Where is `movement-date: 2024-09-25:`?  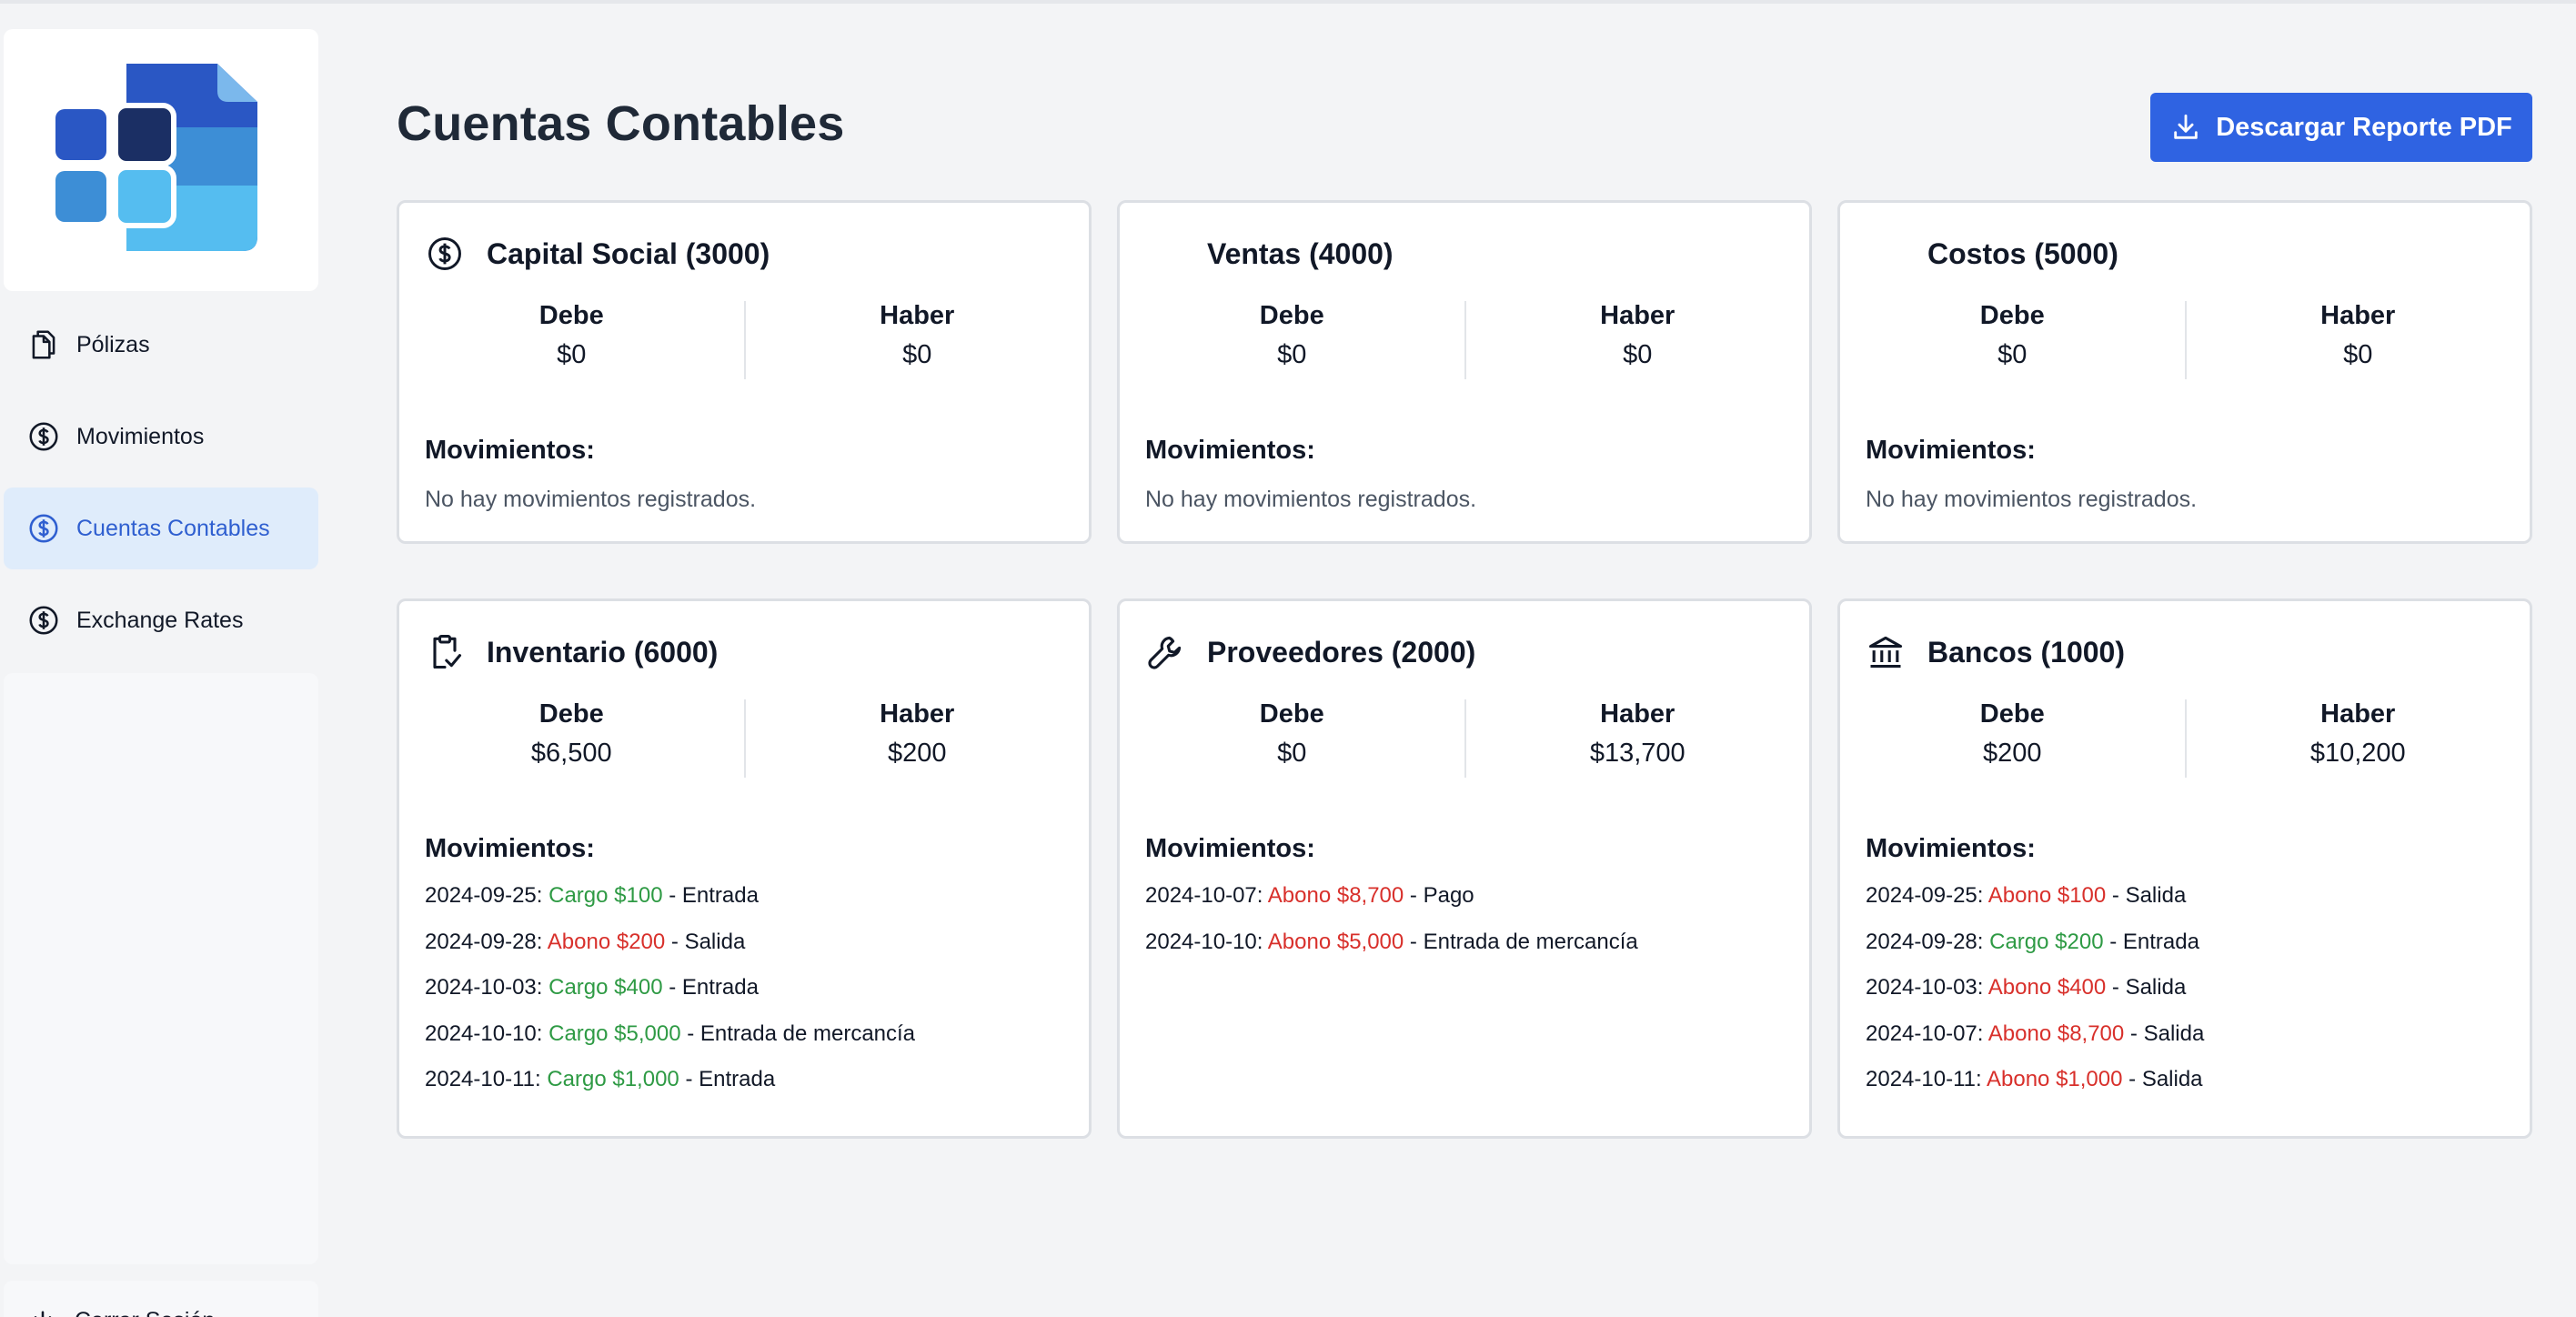 movement-date: 2024-09-25: is located at coordinates (484, 895).